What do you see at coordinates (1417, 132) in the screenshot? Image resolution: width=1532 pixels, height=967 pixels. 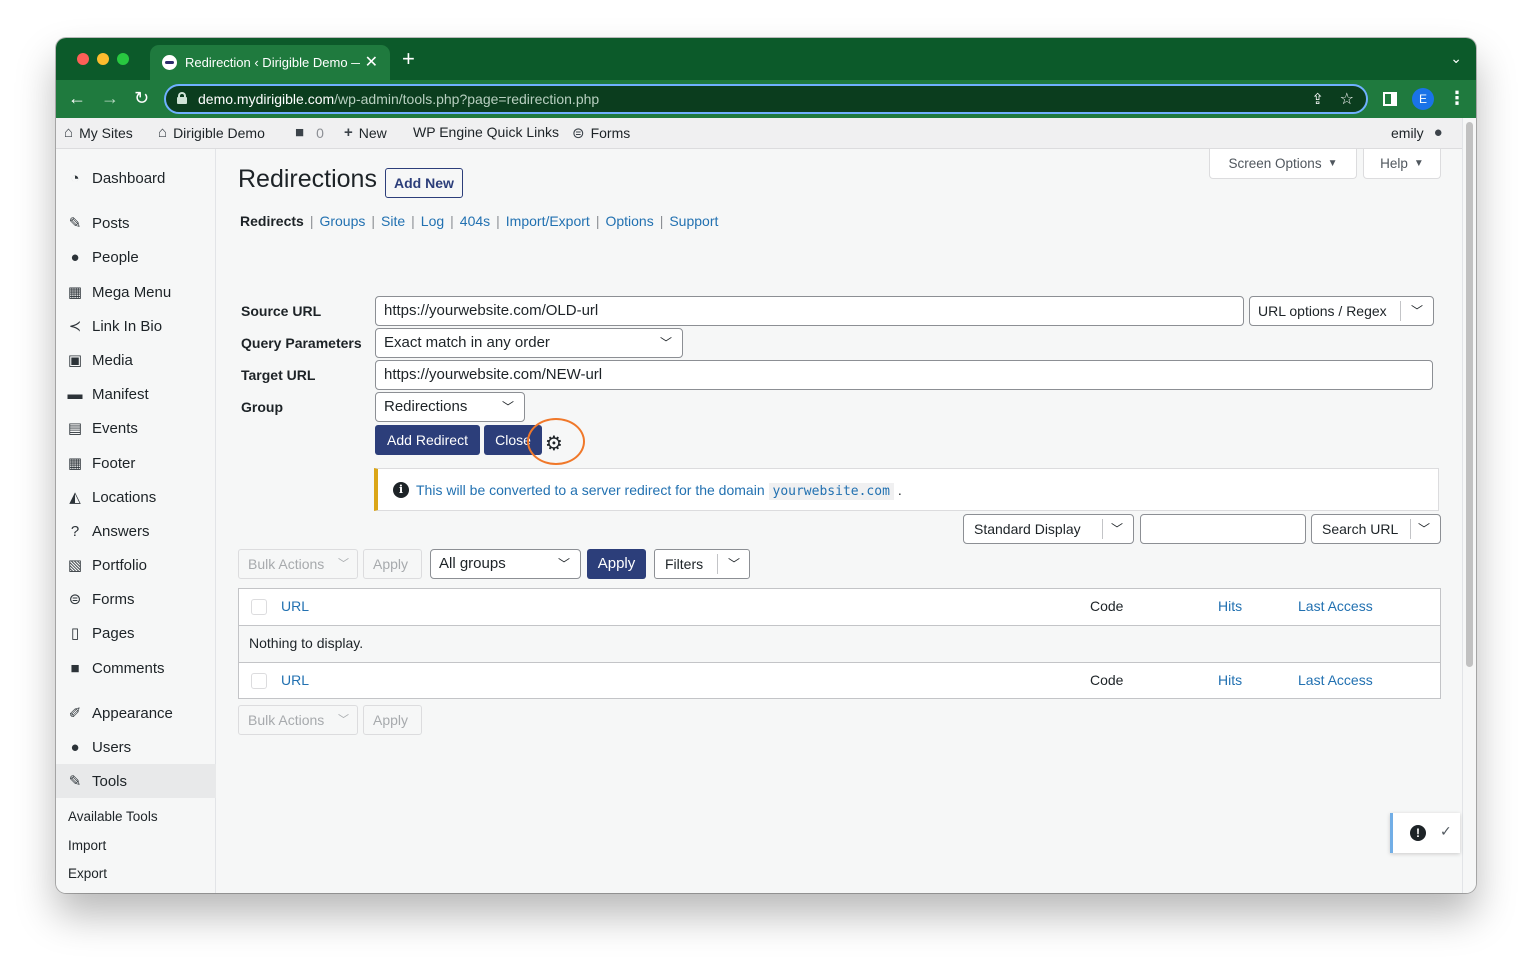 I see `user-account-link: emily ●` at bounding box center [1417, 132].